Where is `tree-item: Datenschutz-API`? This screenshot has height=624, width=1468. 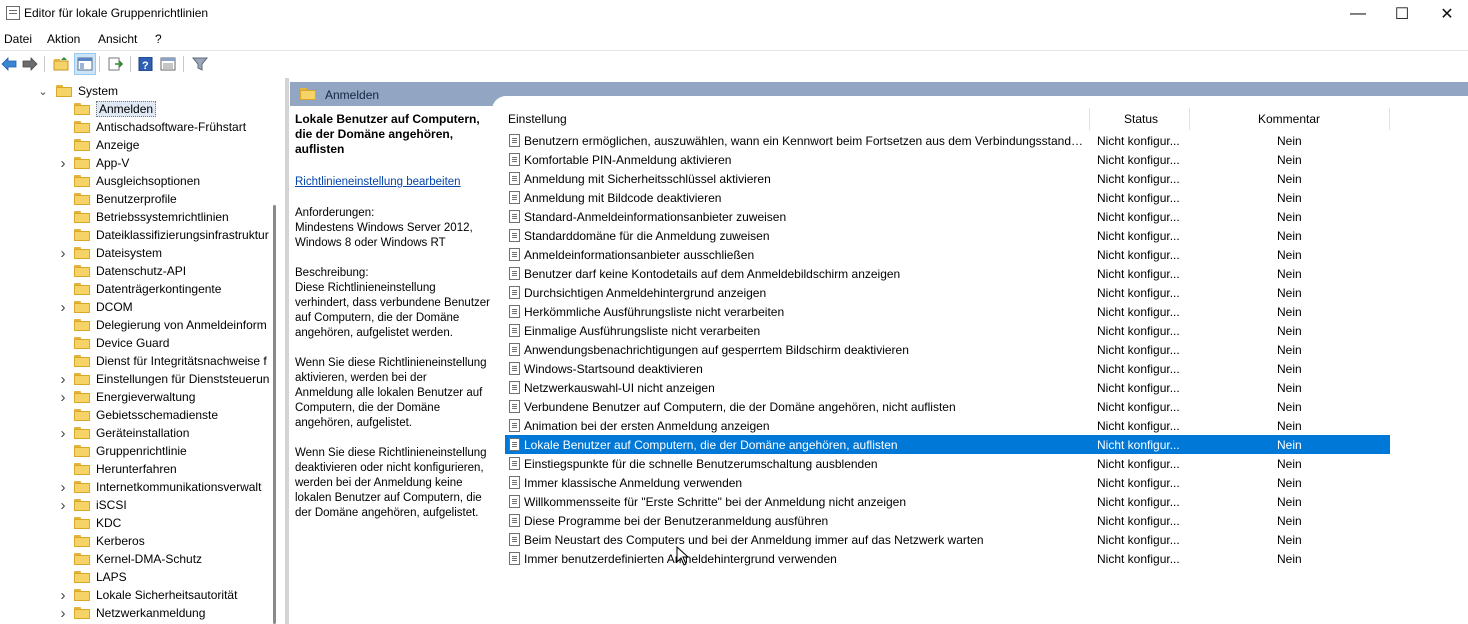 tree-item: Datenschutz-API is located at coordinates (122, 271).